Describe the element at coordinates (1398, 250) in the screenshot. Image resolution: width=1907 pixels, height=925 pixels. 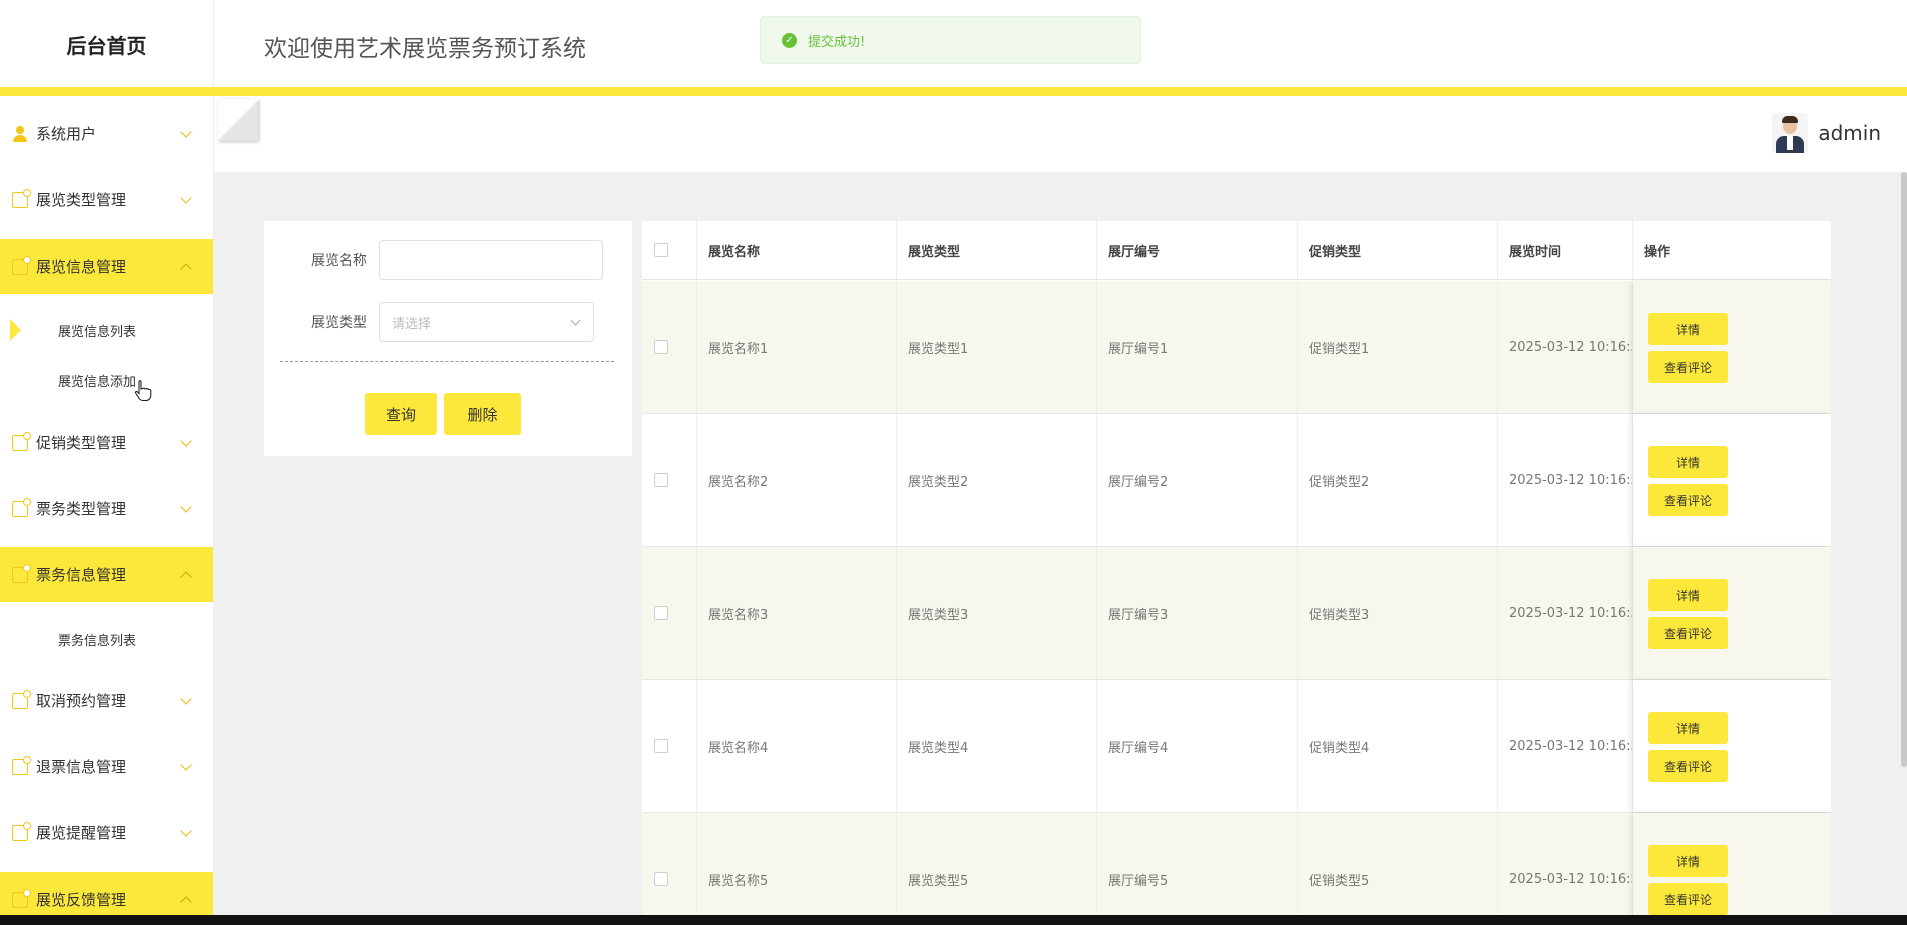
I see `column-header: 促销类型` at that location.